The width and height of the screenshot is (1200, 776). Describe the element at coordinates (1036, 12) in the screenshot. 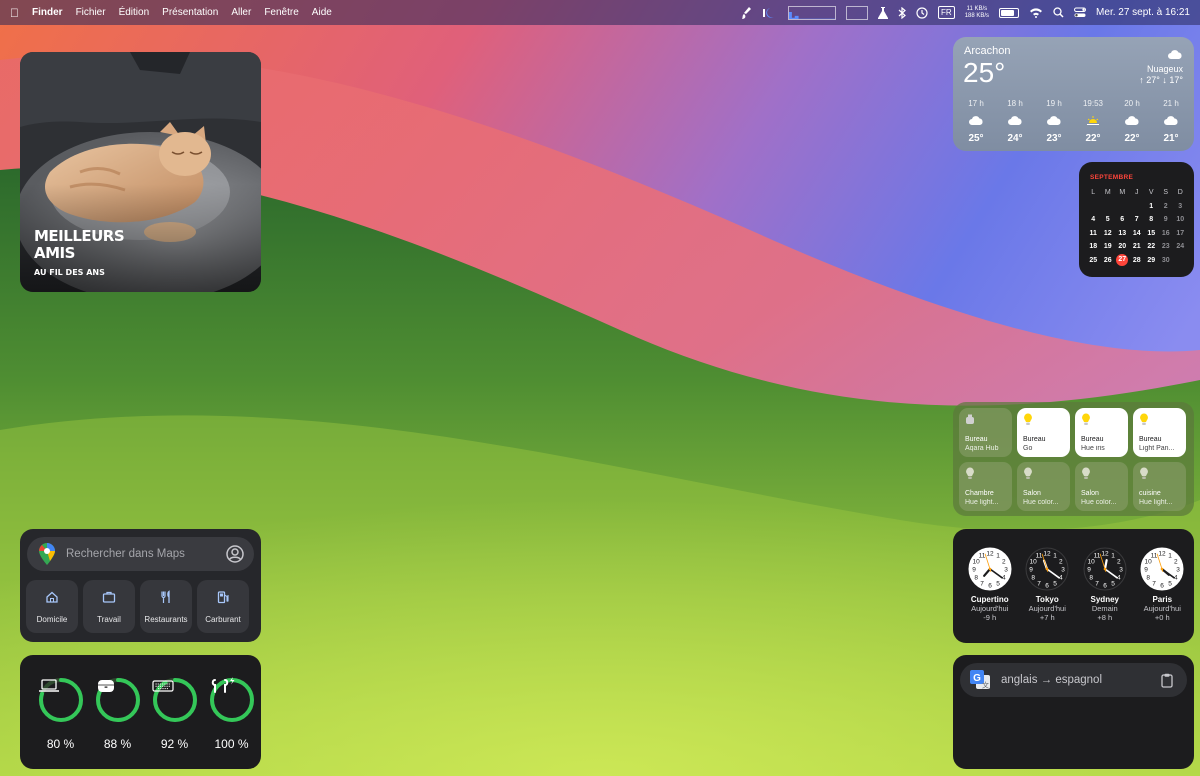

I see `wifi-icon` at that location.